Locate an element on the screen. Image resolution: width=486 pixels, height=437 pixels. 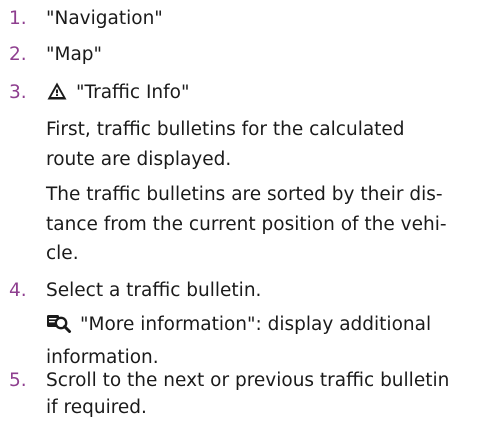
step-text: "Traffic Info" is located at coordinates (133, 92).